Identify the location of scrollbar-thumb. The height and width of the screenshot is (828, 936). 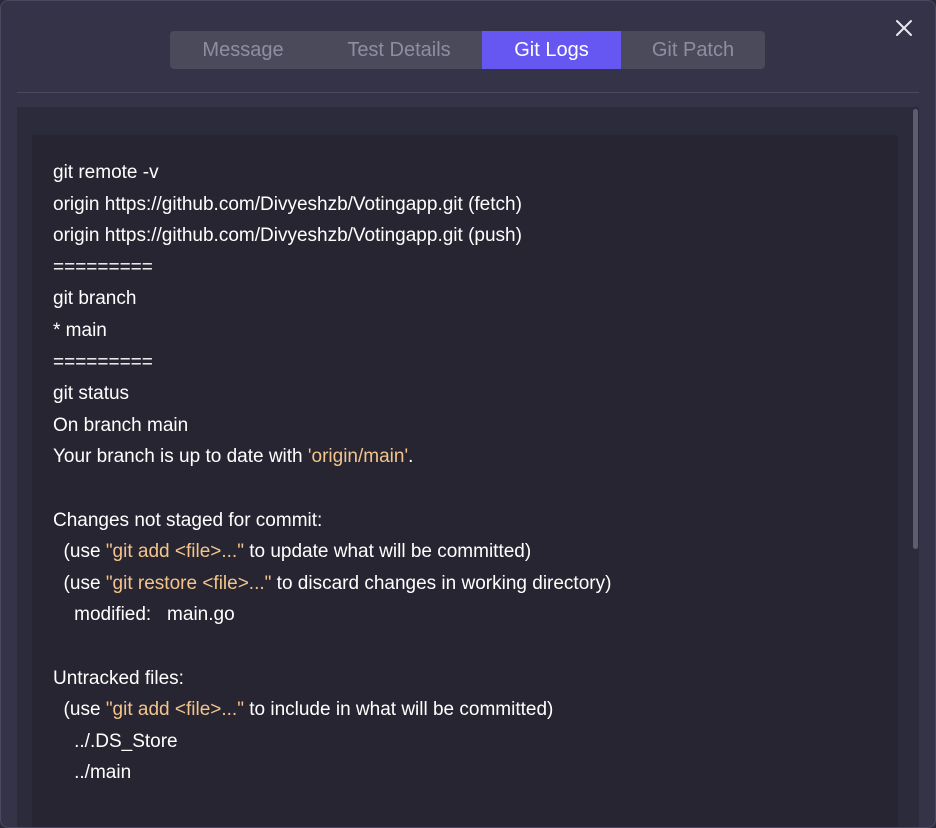
(915, 329).